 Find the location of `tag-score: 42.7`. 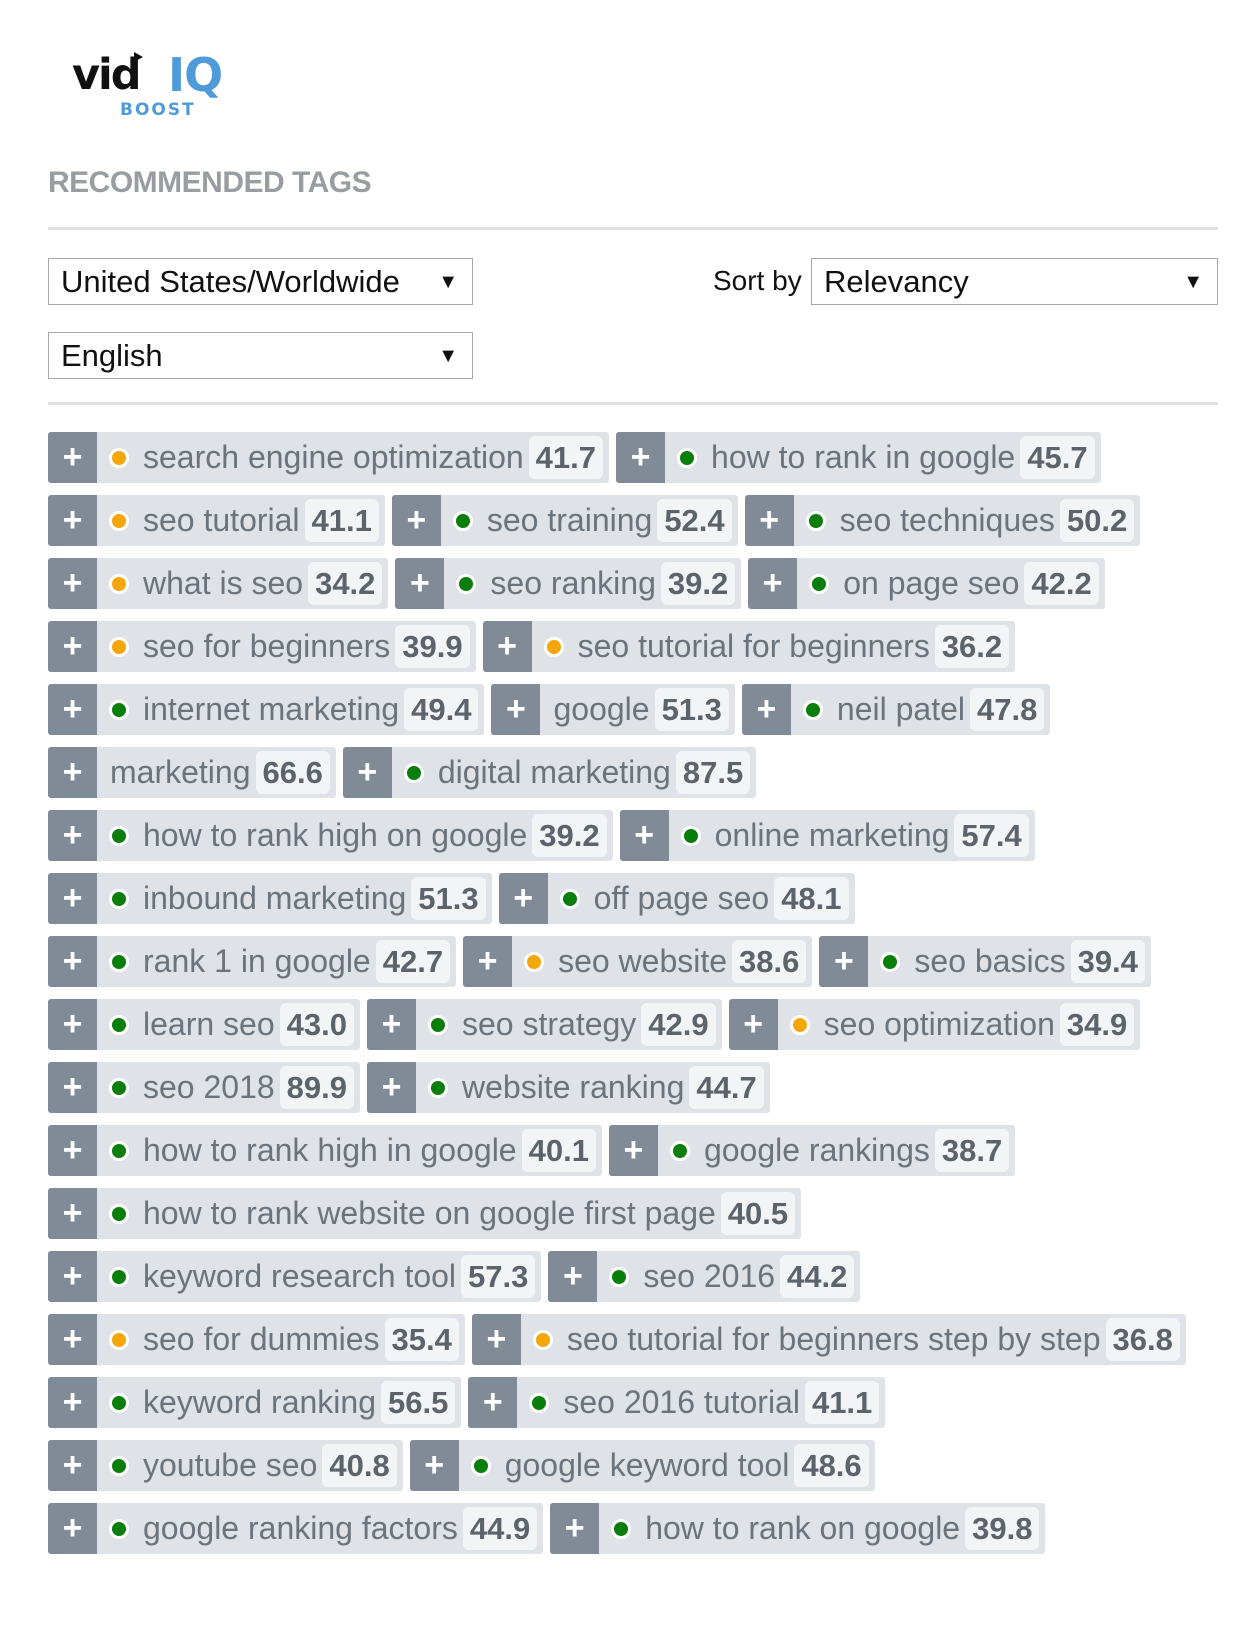

tag-score: 42.7 is located at coordinates (413, 961).